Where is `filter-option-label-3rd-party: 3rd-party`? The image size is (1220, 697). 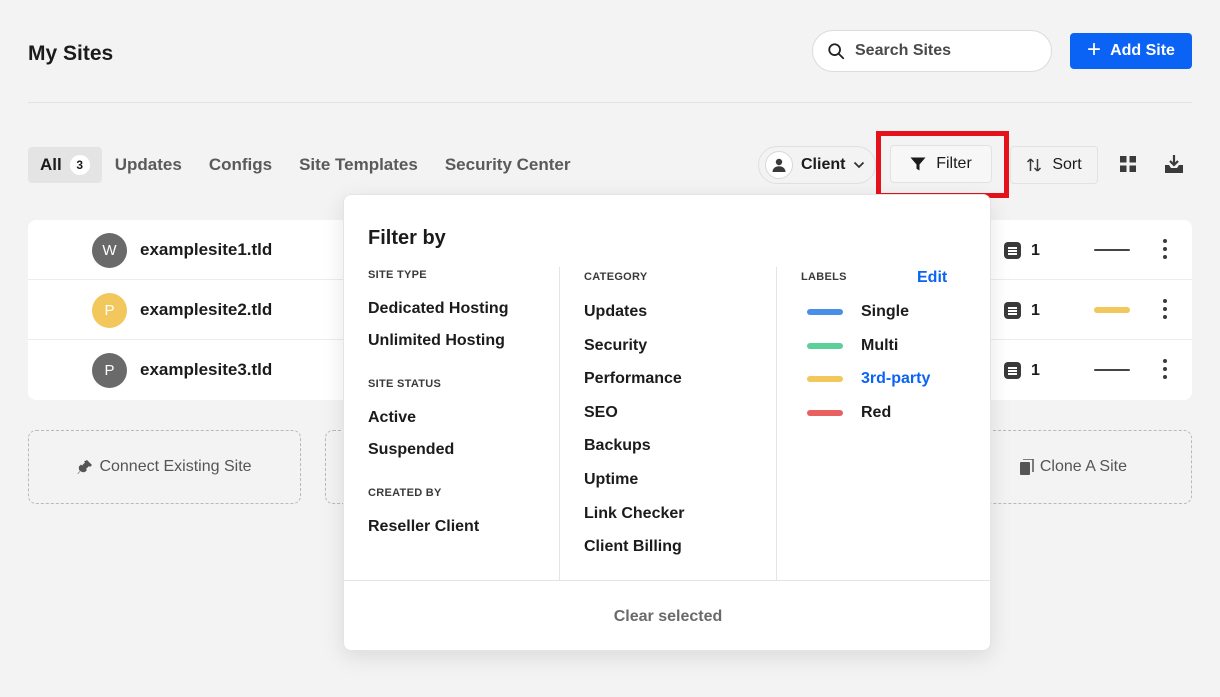 filter-option-label-3rd-party: 3rd-party is located at coordinates (895, 379).